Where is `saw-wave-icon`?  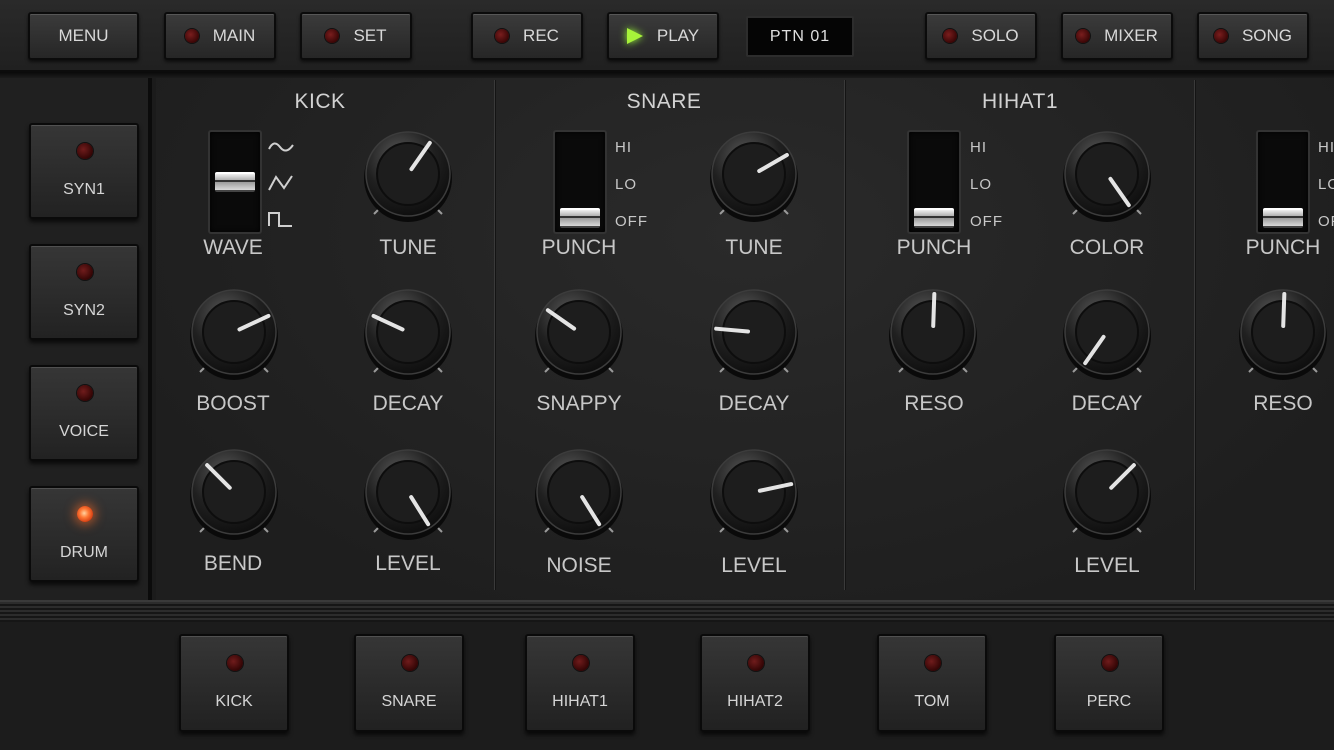 saw-wave-icon is located at coordinates (280, 183).